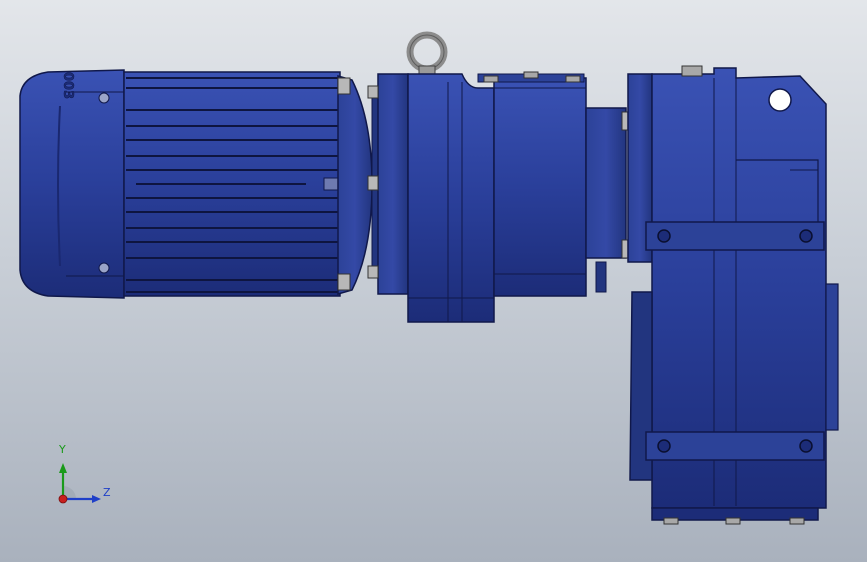  What do you see at coordinates (427, 54) in the screenshot?
I see `lifting-eye` at bounding box center [427, 54].